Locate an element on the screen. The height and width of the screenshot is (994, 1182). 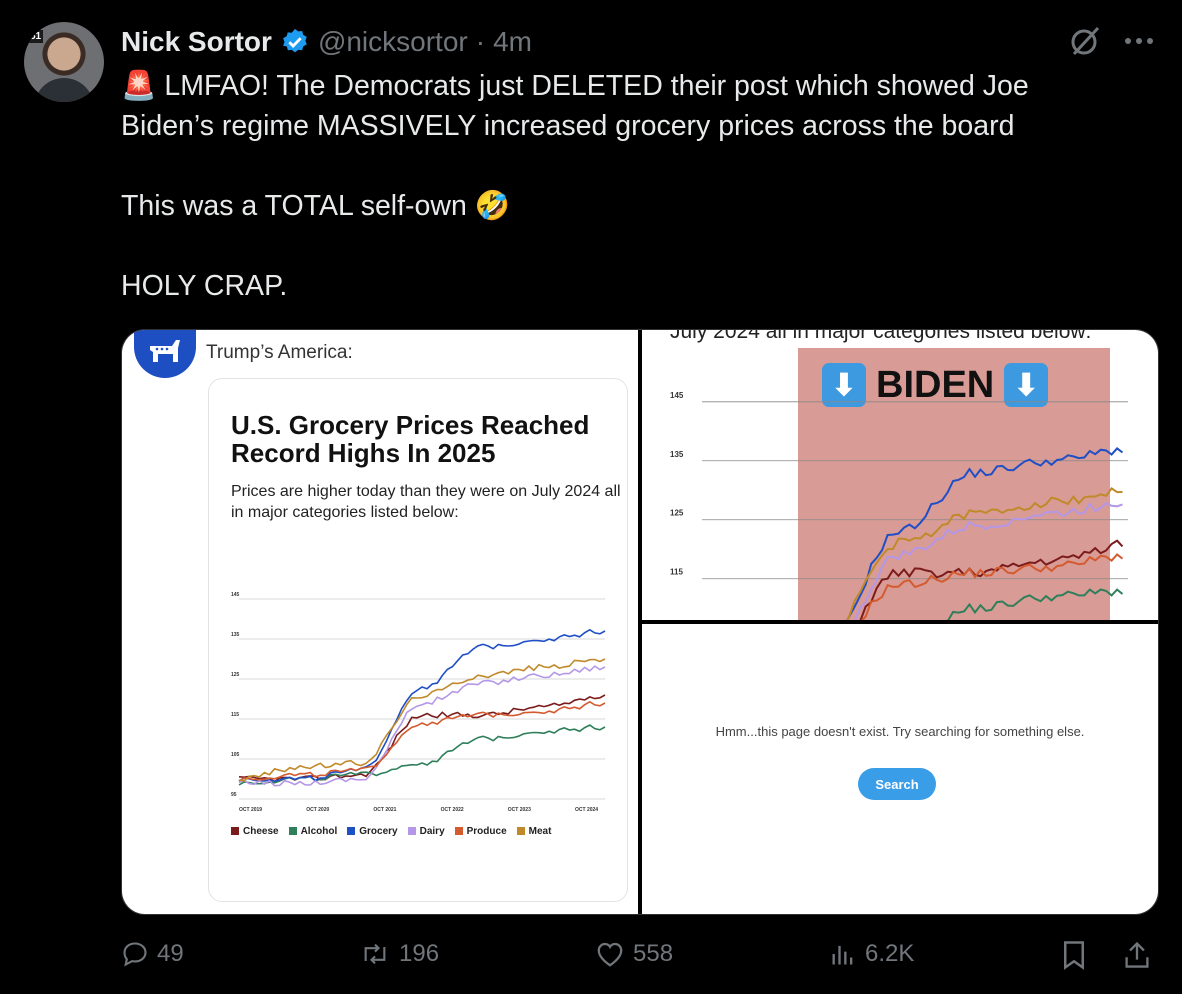
legend-item-dairy: Dairy is located at coordinates (426, 831).